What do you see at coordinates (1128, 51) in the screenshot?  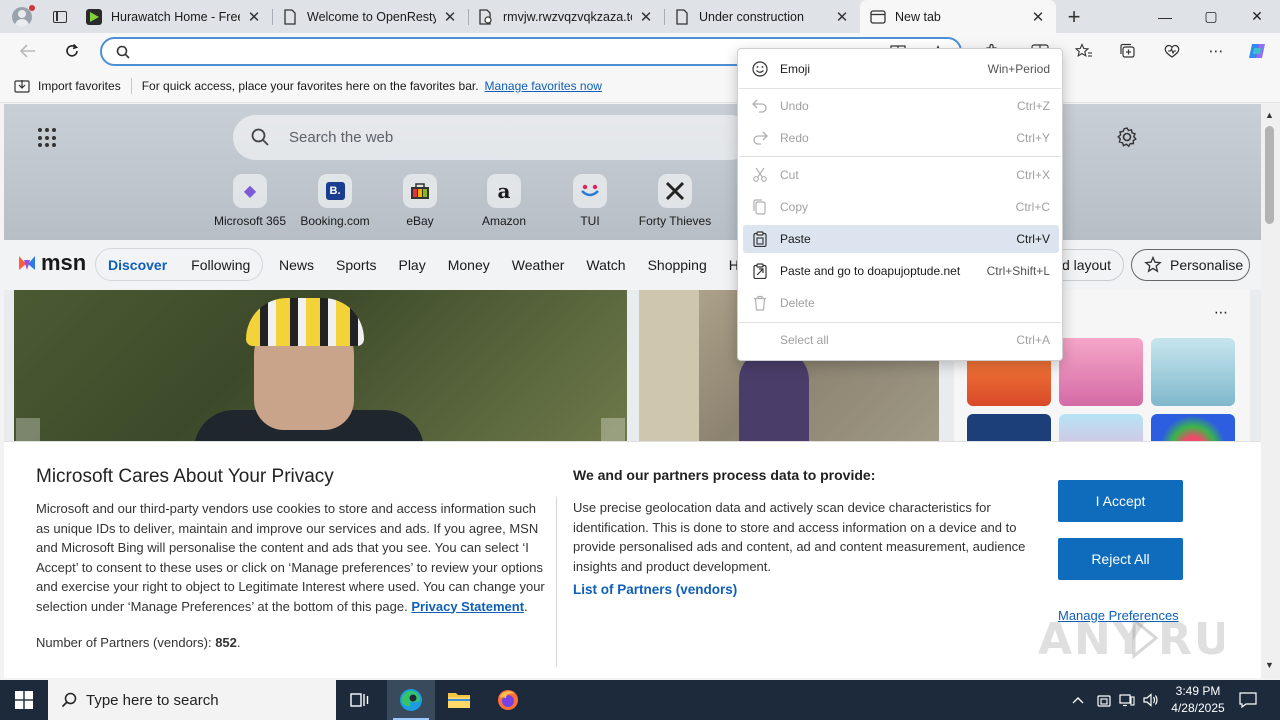 I see `collections-icon` at bounding box center [1128, 51].